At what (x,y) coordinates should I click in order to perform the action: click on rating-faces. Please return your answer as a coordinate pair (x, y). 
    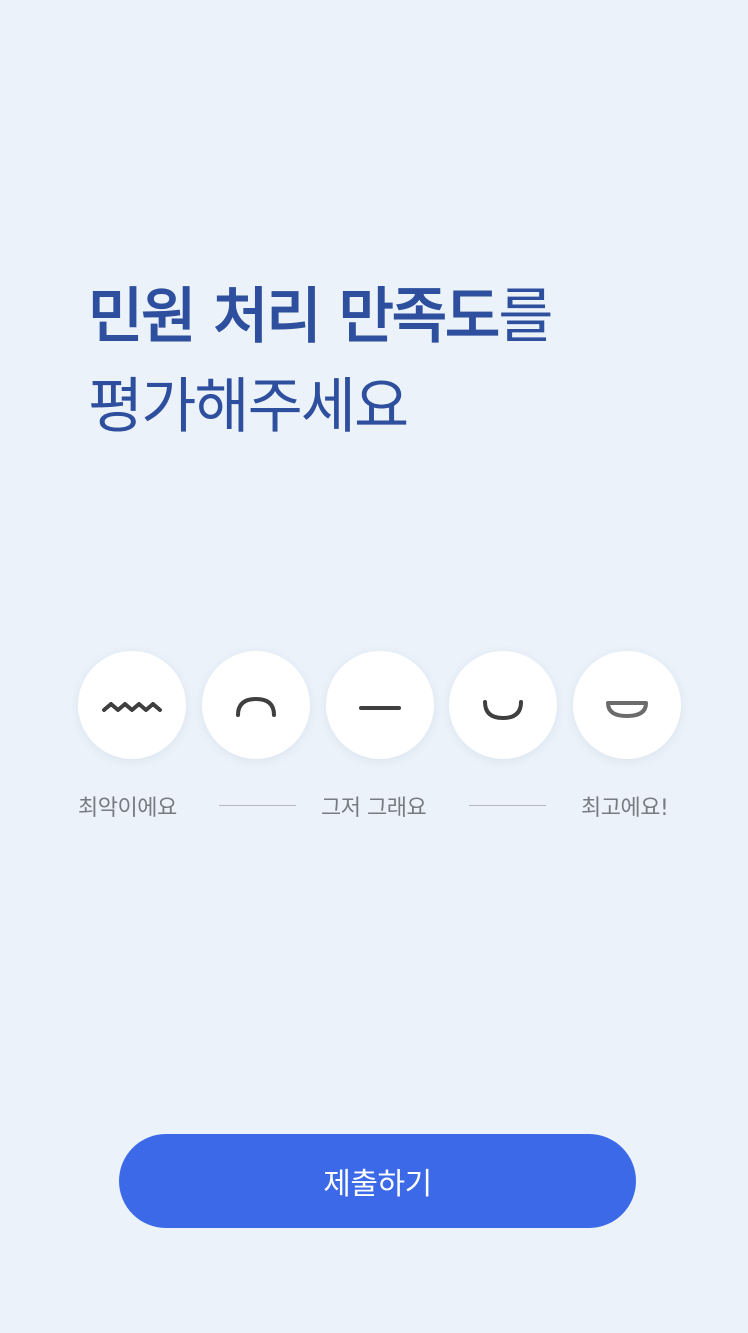
    Looking at the image, I should click on (379, 705).